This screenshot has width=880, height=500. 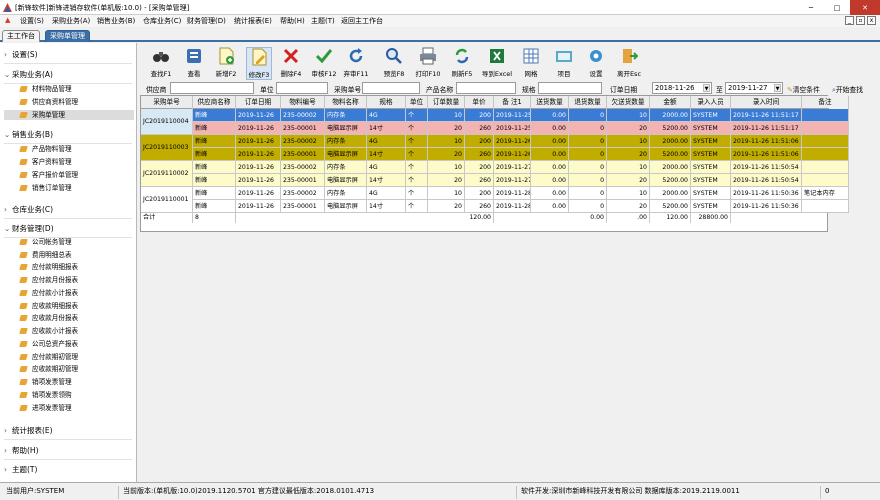 I want to click on column-header-14: 录入人员, so click(x=711, y=102).